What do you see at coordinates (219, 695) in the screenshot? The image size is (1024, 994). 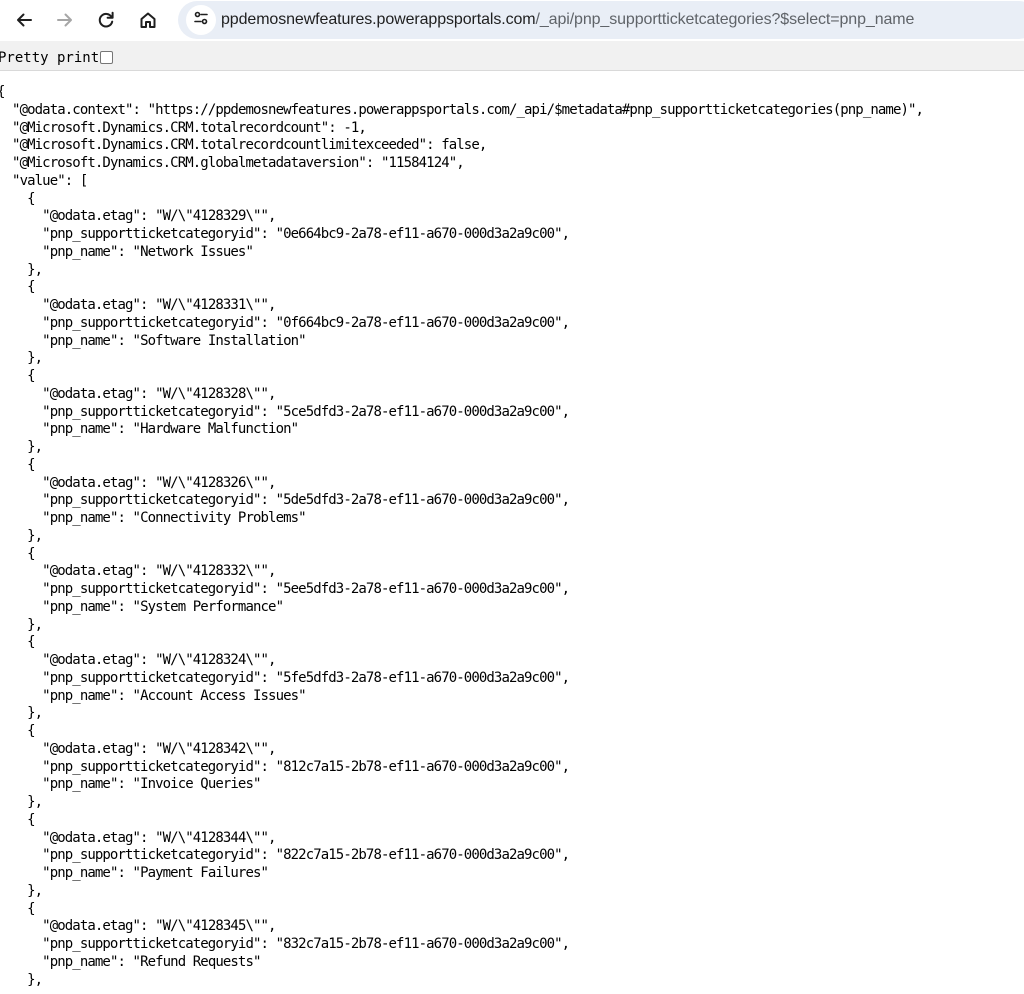 I see `json-value: Account Access Issues` at bounding box center [219, 695].